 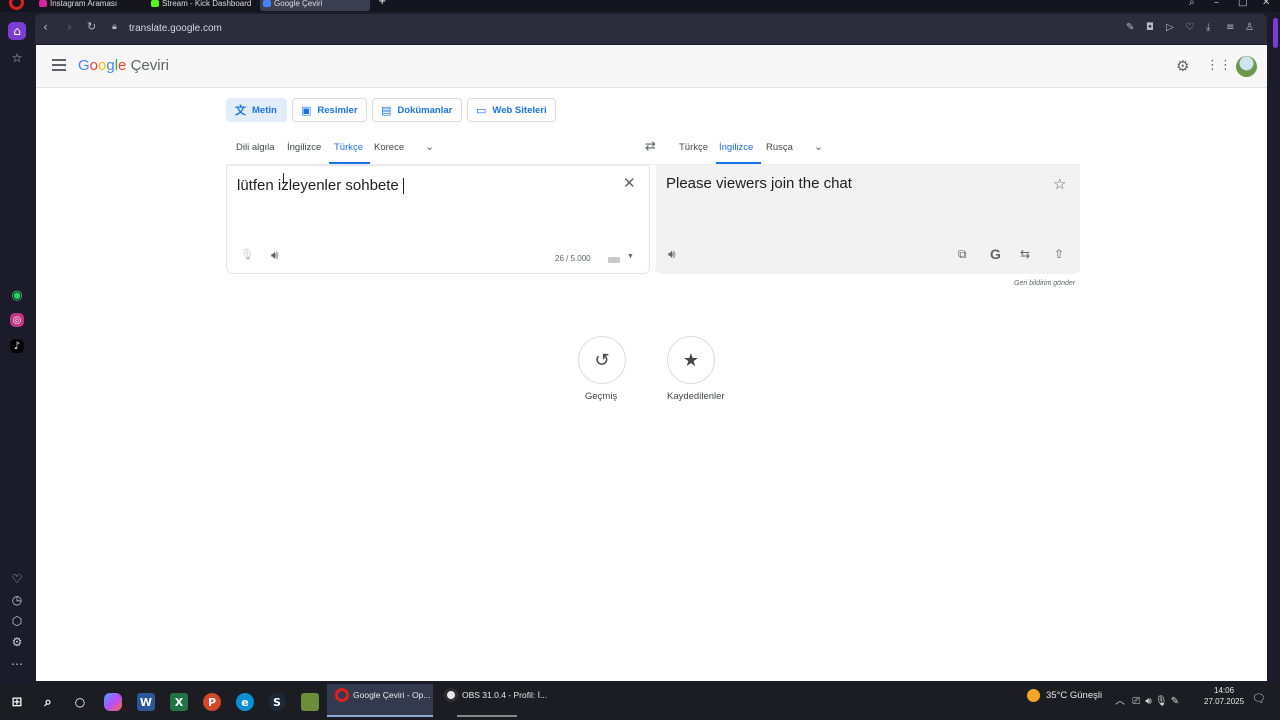 I want to click on text-cursor, so click(x=283, y=178).